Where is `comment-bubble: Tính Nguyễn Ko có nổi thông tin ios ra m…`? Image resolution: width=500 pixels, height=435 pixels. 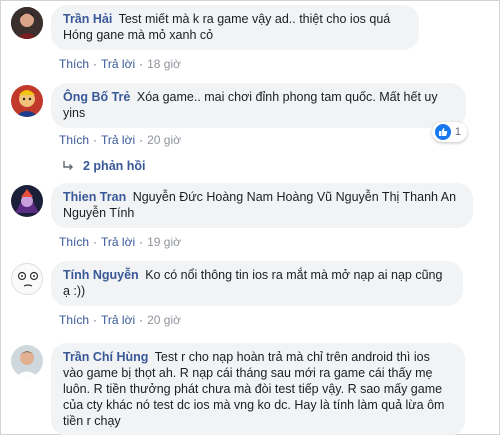 comment-bubble: Tính Nguyễn Ko có nổi thông tin ios ra m… is located at coordinates (257, 283).